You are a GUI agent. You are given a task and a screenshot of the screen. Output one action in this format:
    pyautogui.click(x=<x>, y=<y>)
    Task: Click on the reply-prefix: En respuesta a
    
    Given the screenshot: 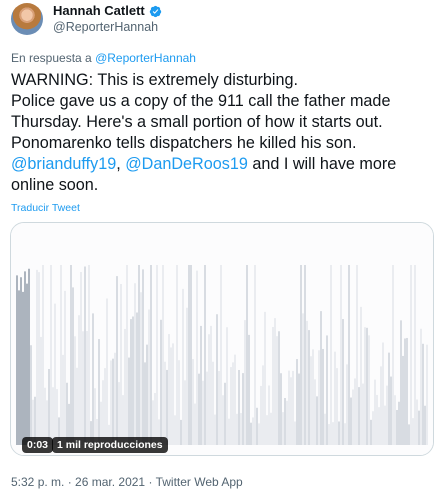 What is the action you would take?
    pyautogui.click(x=53, y=58)
    